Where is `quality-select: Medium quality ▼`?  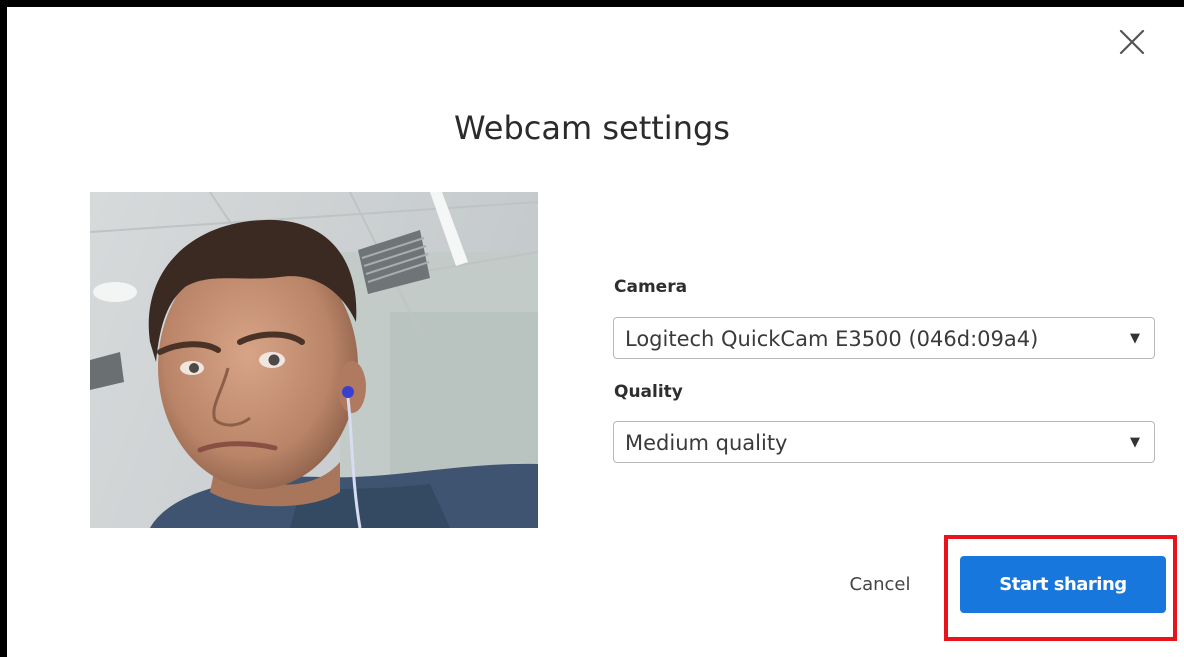
quality-select: Medium quality ▼ is located at coordinates (884, 442).